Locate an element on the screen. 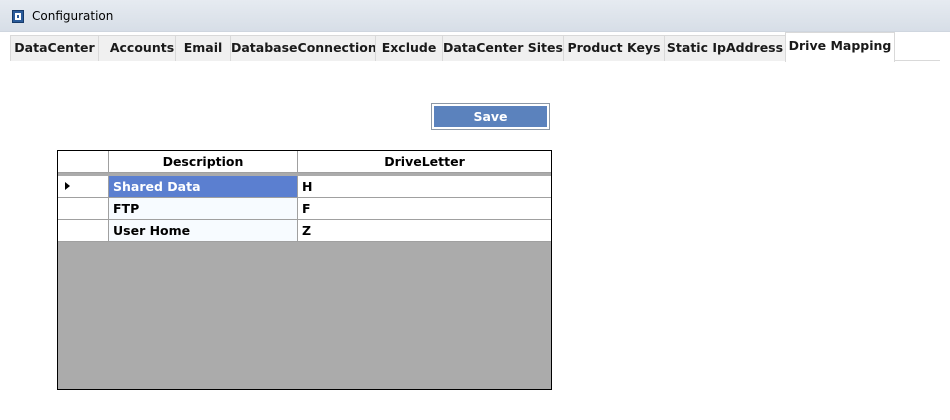 Image resolution: width=950 pixels, height=420 pixels. cell-description: User Home is located at coordinates (203, 231).